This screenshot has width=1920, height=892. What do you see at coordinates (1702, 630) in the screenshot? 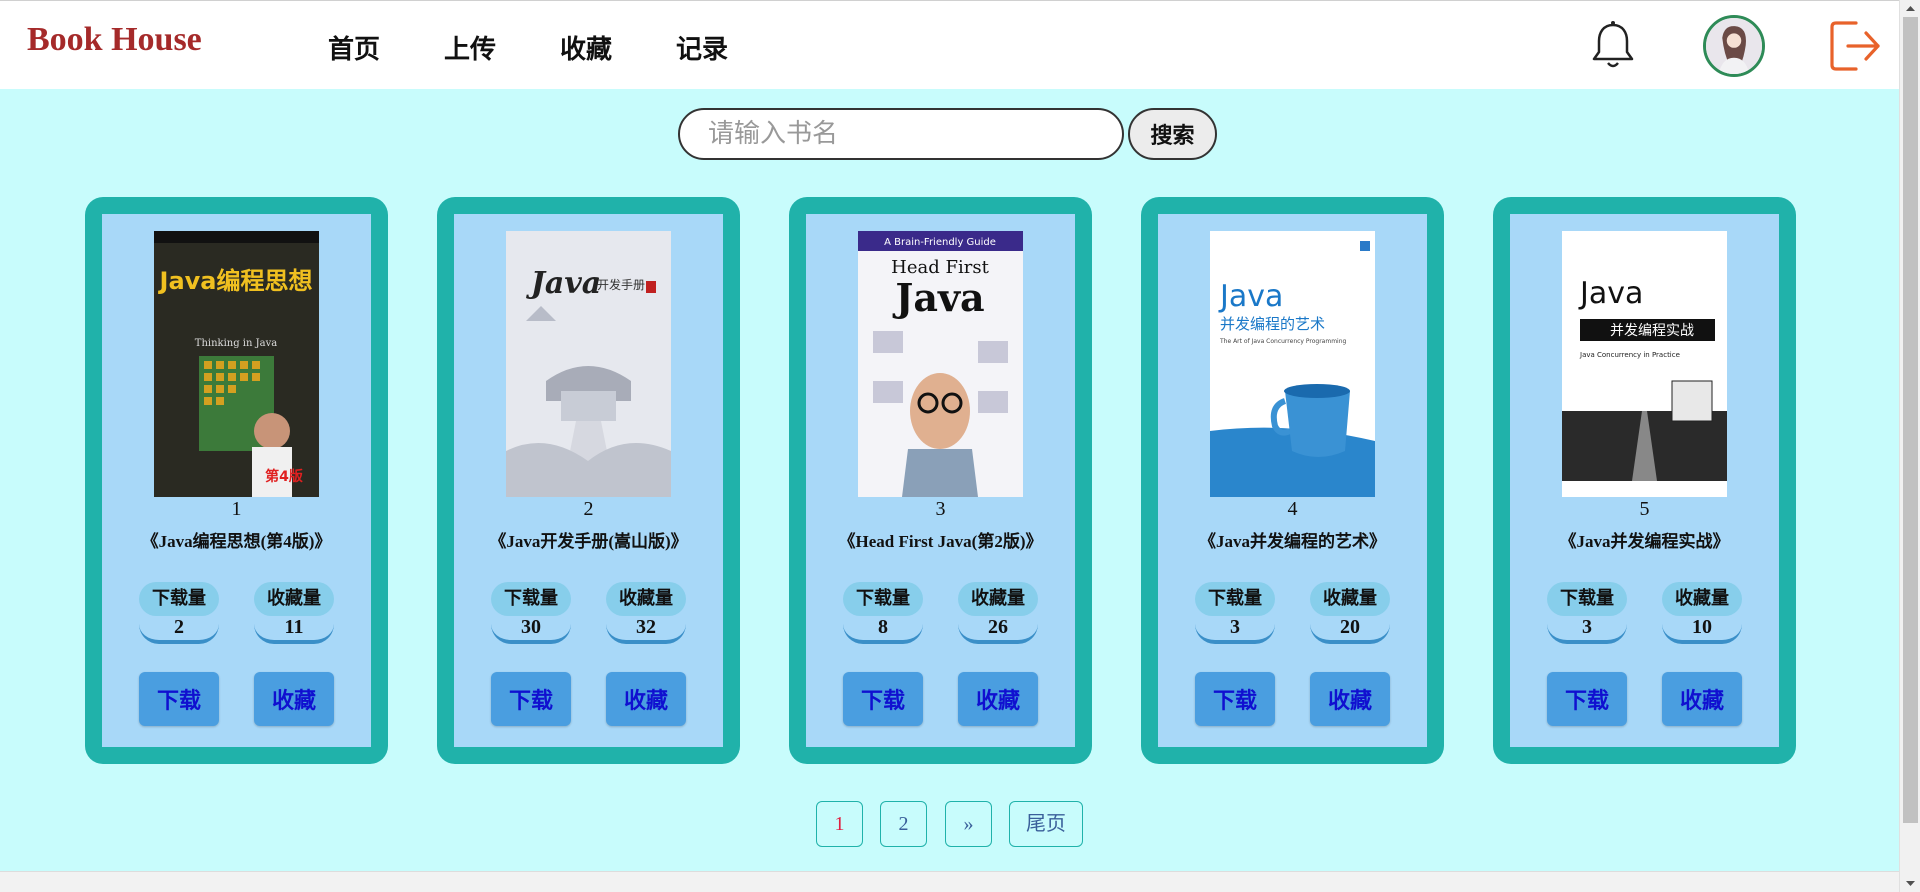
I see `favorite-count-value: 10` at bounding box center [1702, 630].